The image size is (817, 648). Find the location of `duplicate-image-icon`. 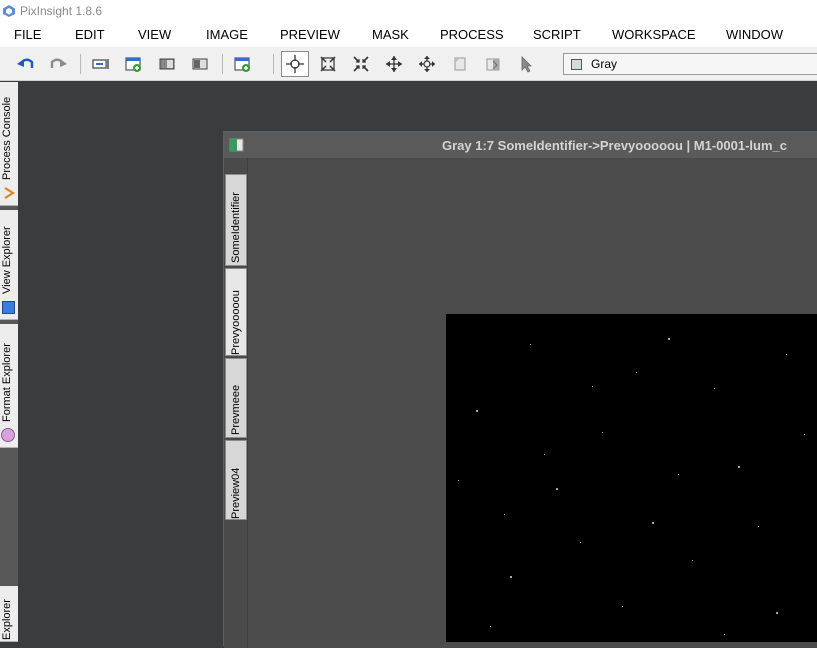

duplicate-image-icon is located at coordinates (167, 64).